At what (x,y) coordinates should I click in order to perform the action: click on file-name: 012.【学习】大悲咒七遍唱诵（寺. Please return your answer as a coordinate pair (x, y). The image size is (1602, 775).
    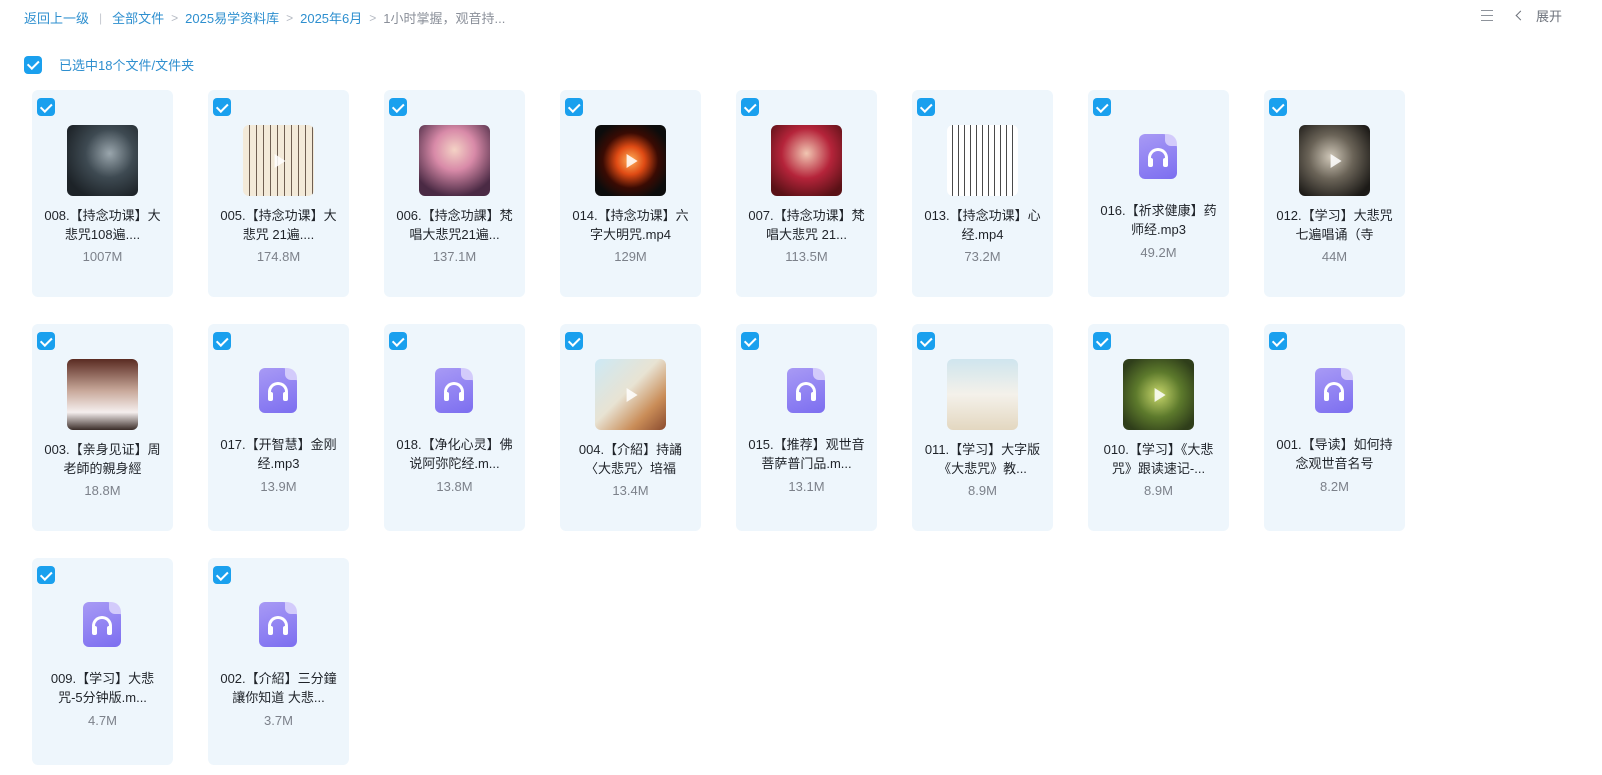
    Looking at the image, I should click on (1334, 225).